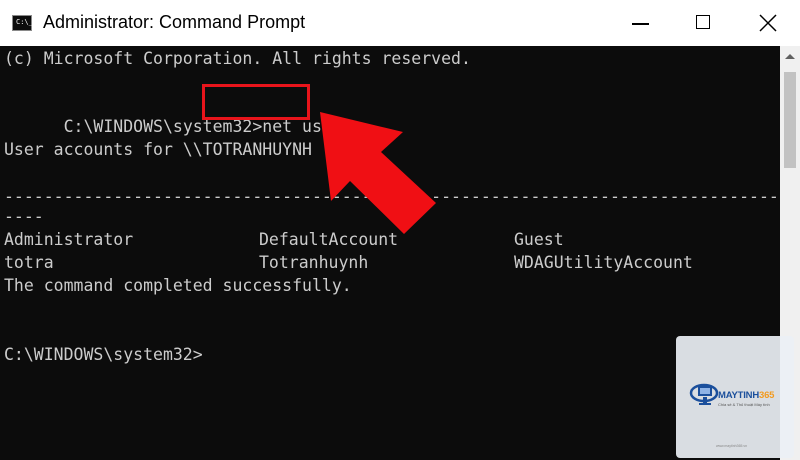 Image resolution: width=800 pixels, height=460 pixels. I want to click on watermark-footer: www.maytinh365.vn, so click(732, 446).